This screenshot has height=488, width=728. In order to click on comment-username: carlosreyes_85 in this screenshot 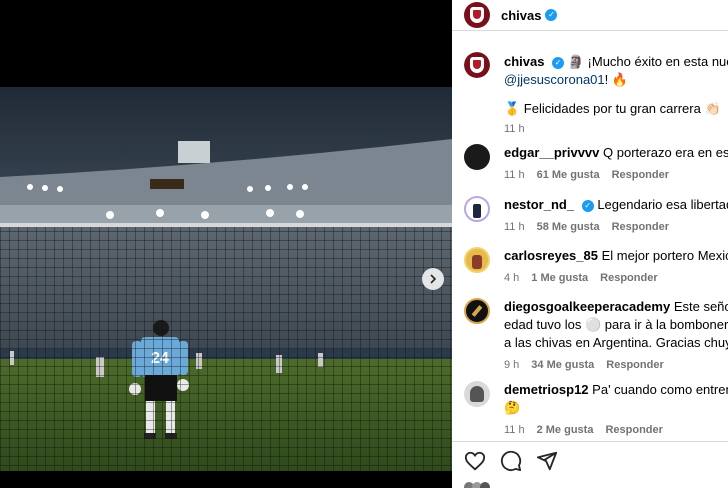, I will do `click(551, 255)`.